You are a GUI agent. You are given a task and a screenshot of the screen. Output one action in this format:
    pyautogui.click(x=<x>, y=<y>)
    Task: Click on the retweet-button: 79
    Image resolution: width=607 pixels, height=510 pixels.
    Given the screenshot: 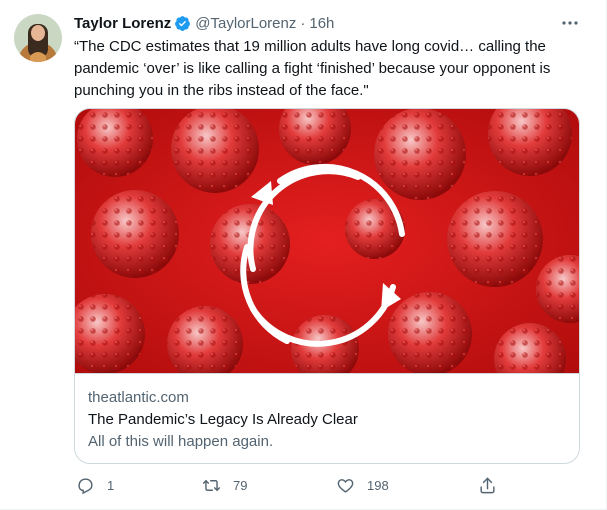 What is the action you would take?
    pyautogui.click(x=224, y=485)
    